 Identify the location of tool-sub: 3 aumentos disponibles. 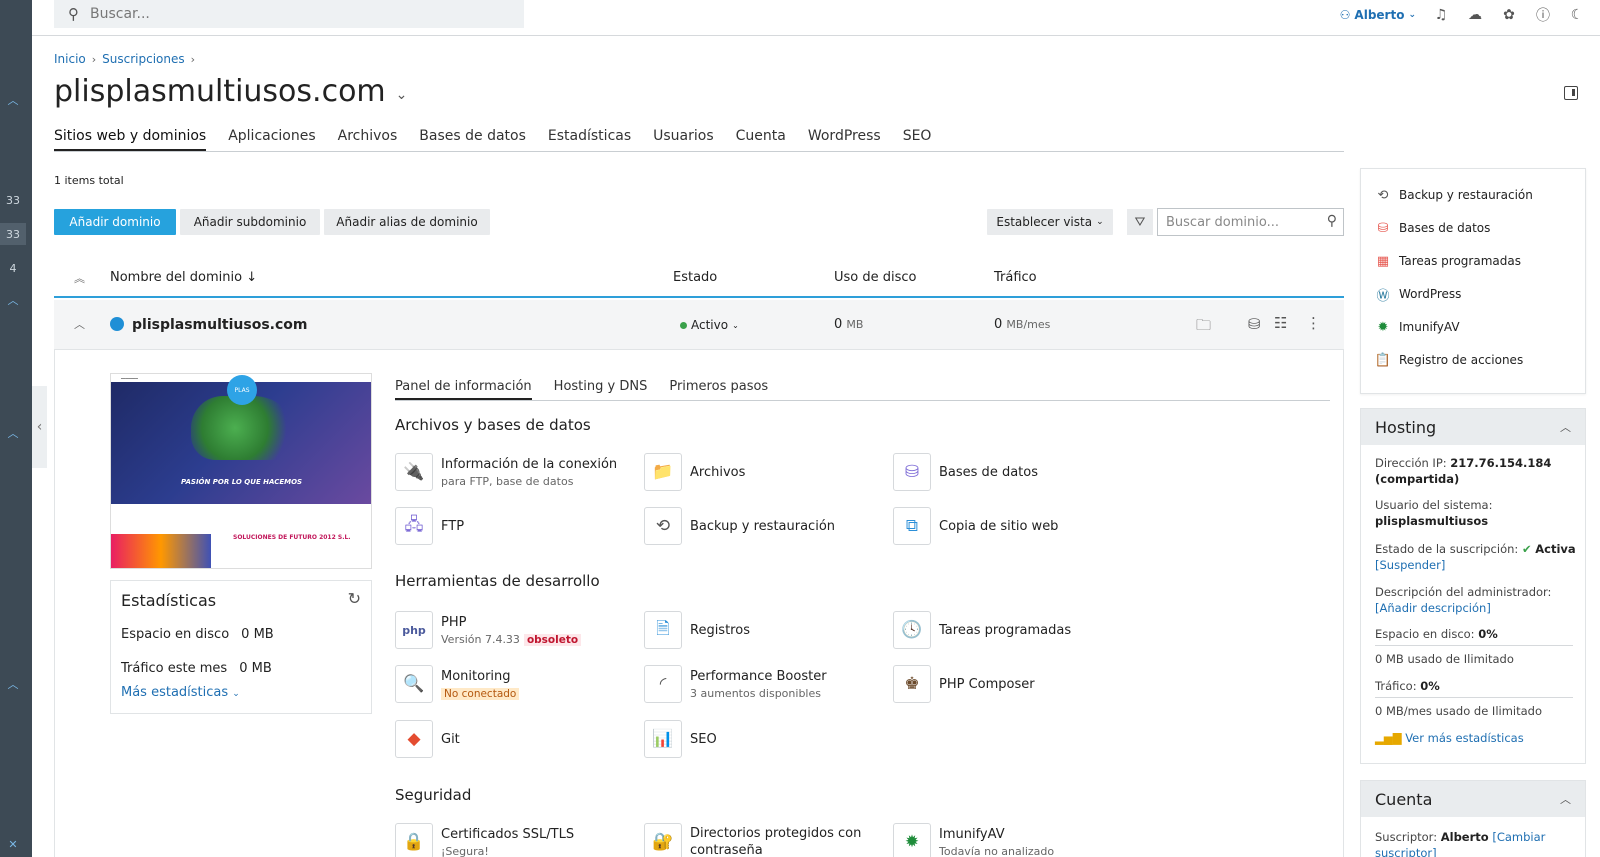
(755, 693).